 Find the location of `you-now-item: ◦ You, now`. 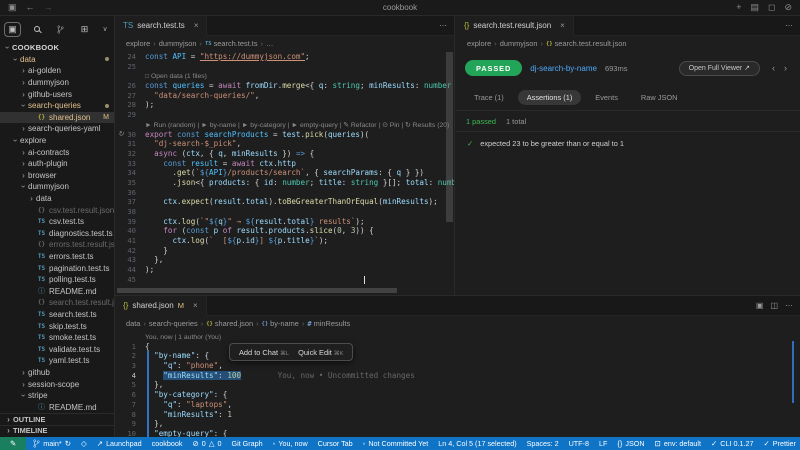

you-now-item: ◦ You, now is located at coordinates (290, 443).